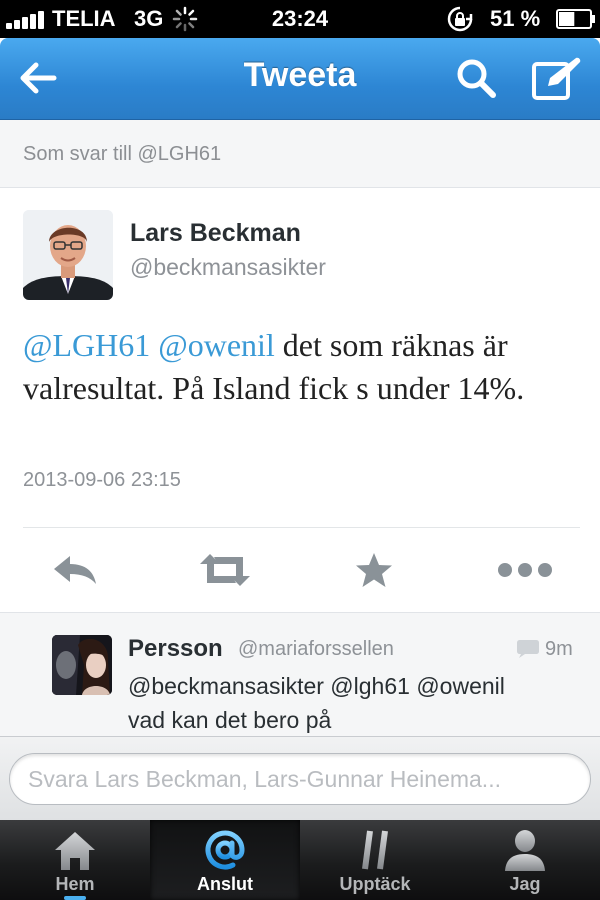 This screenshot has width=600, height=900. Describe the element at coordinates (316, 686) in the screenshot. I see `reply-text-line: @beckmansasikter @lgh61 @owenil` at that location.